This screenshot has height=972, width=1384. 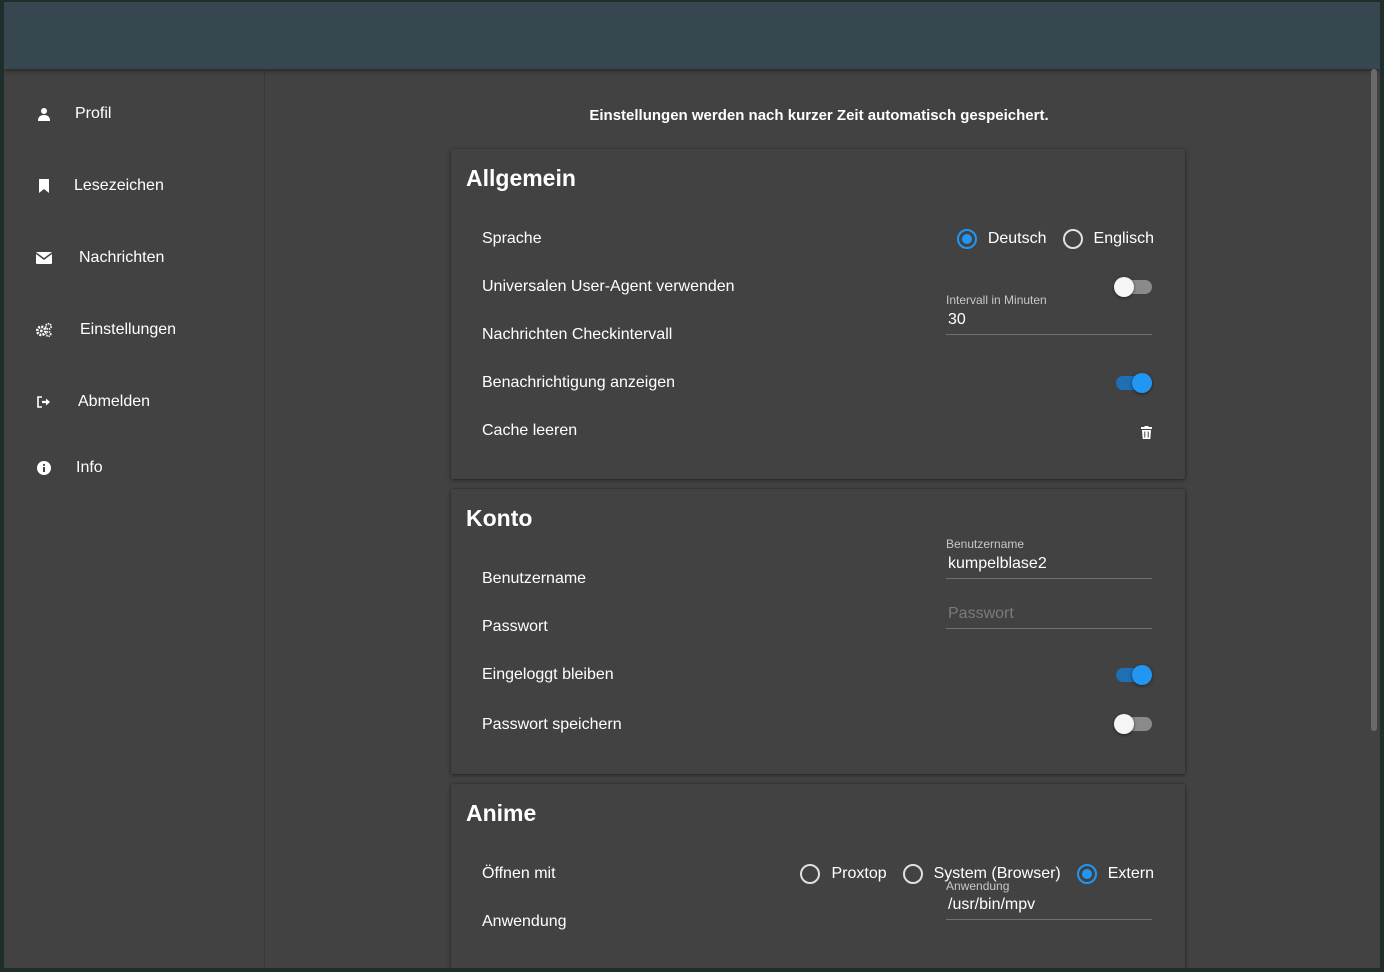 I want to click on sidebar-item-nachrichten: Nachrichten, so click(x=134, y=258).